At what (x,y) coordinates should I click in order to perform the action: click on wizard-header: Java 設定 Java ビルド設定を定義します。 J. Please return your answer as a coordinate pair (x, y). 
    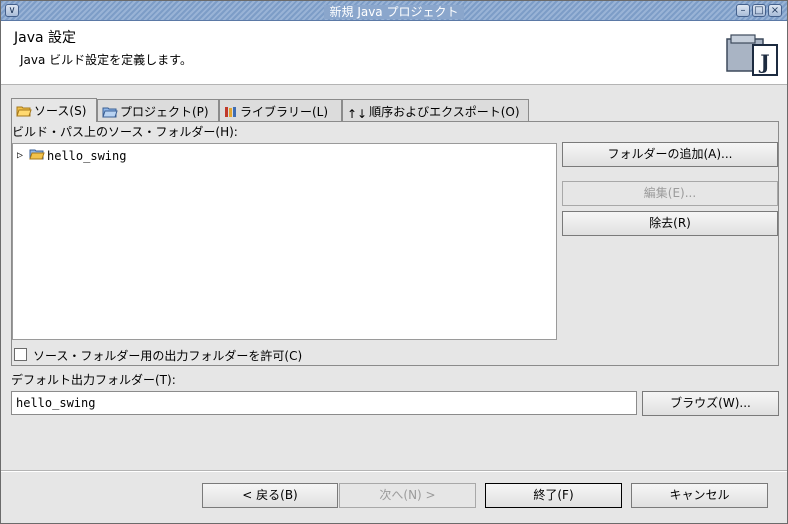
    Looking at the image, I should click on (394, 53).